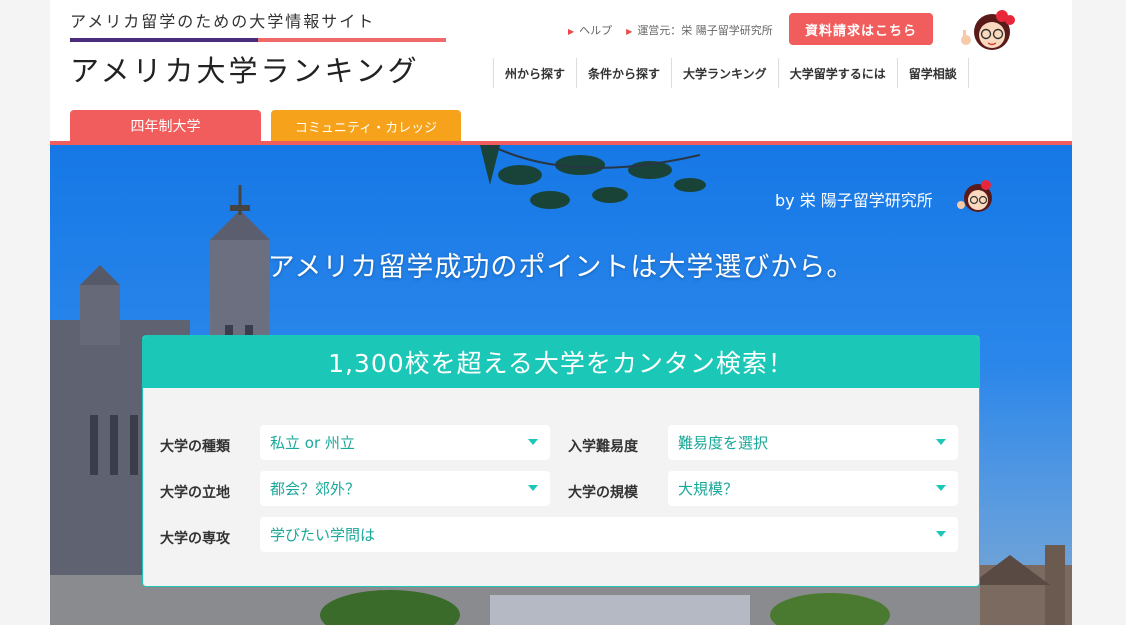 This screenshot has width=1126, height=625. What do you see at coordinates (861, 29) in the screenshot?
I see `request-info-button: 資料請求はこちら` at bounding box center [861, 29].